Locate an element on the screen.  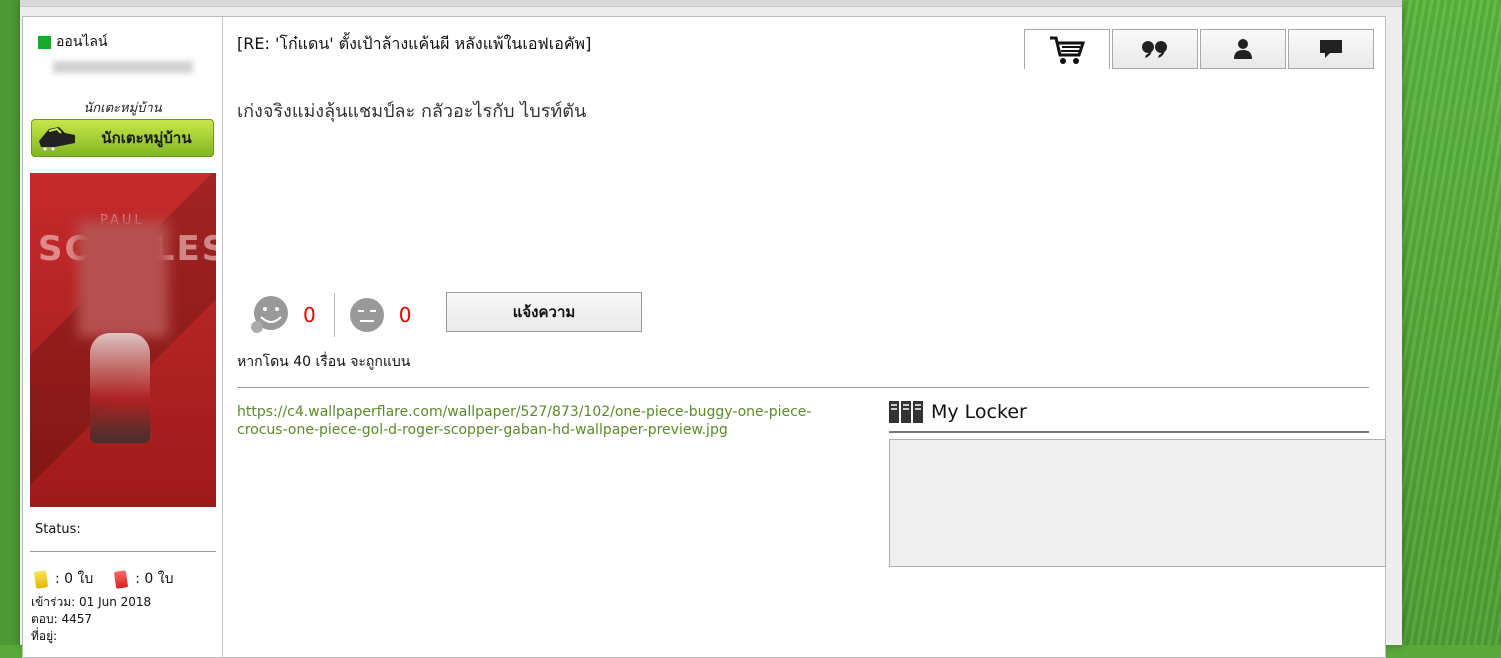
dislike-count: 0 is located at coordinates (405, 315).